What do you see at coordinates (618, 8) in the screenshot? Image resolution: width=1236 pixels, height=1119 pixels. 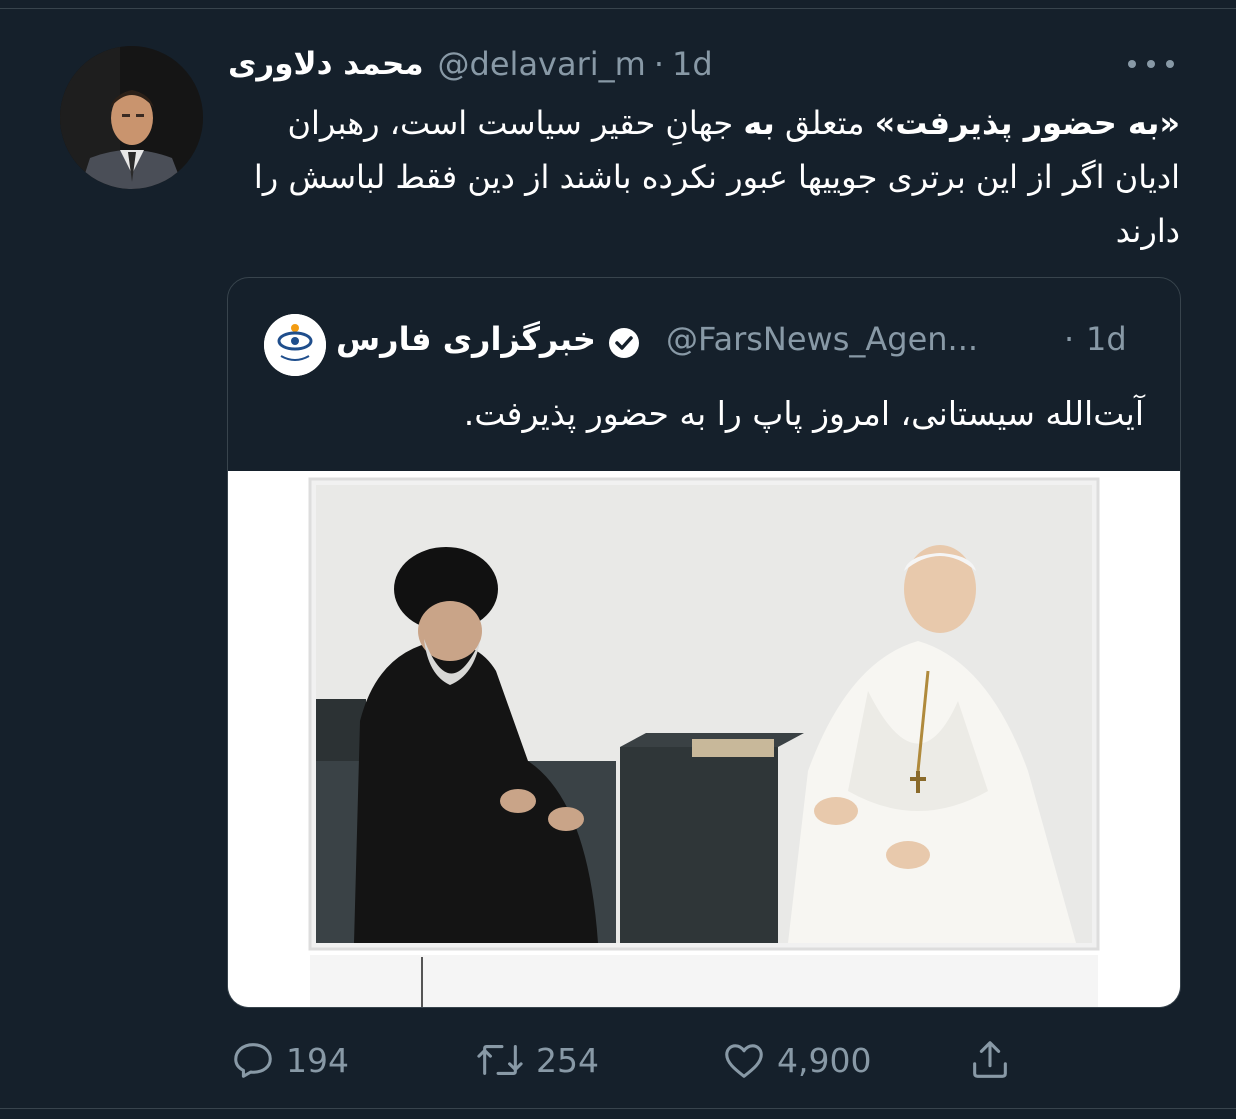 I see `top-divider` at bounding box center [618, 8].